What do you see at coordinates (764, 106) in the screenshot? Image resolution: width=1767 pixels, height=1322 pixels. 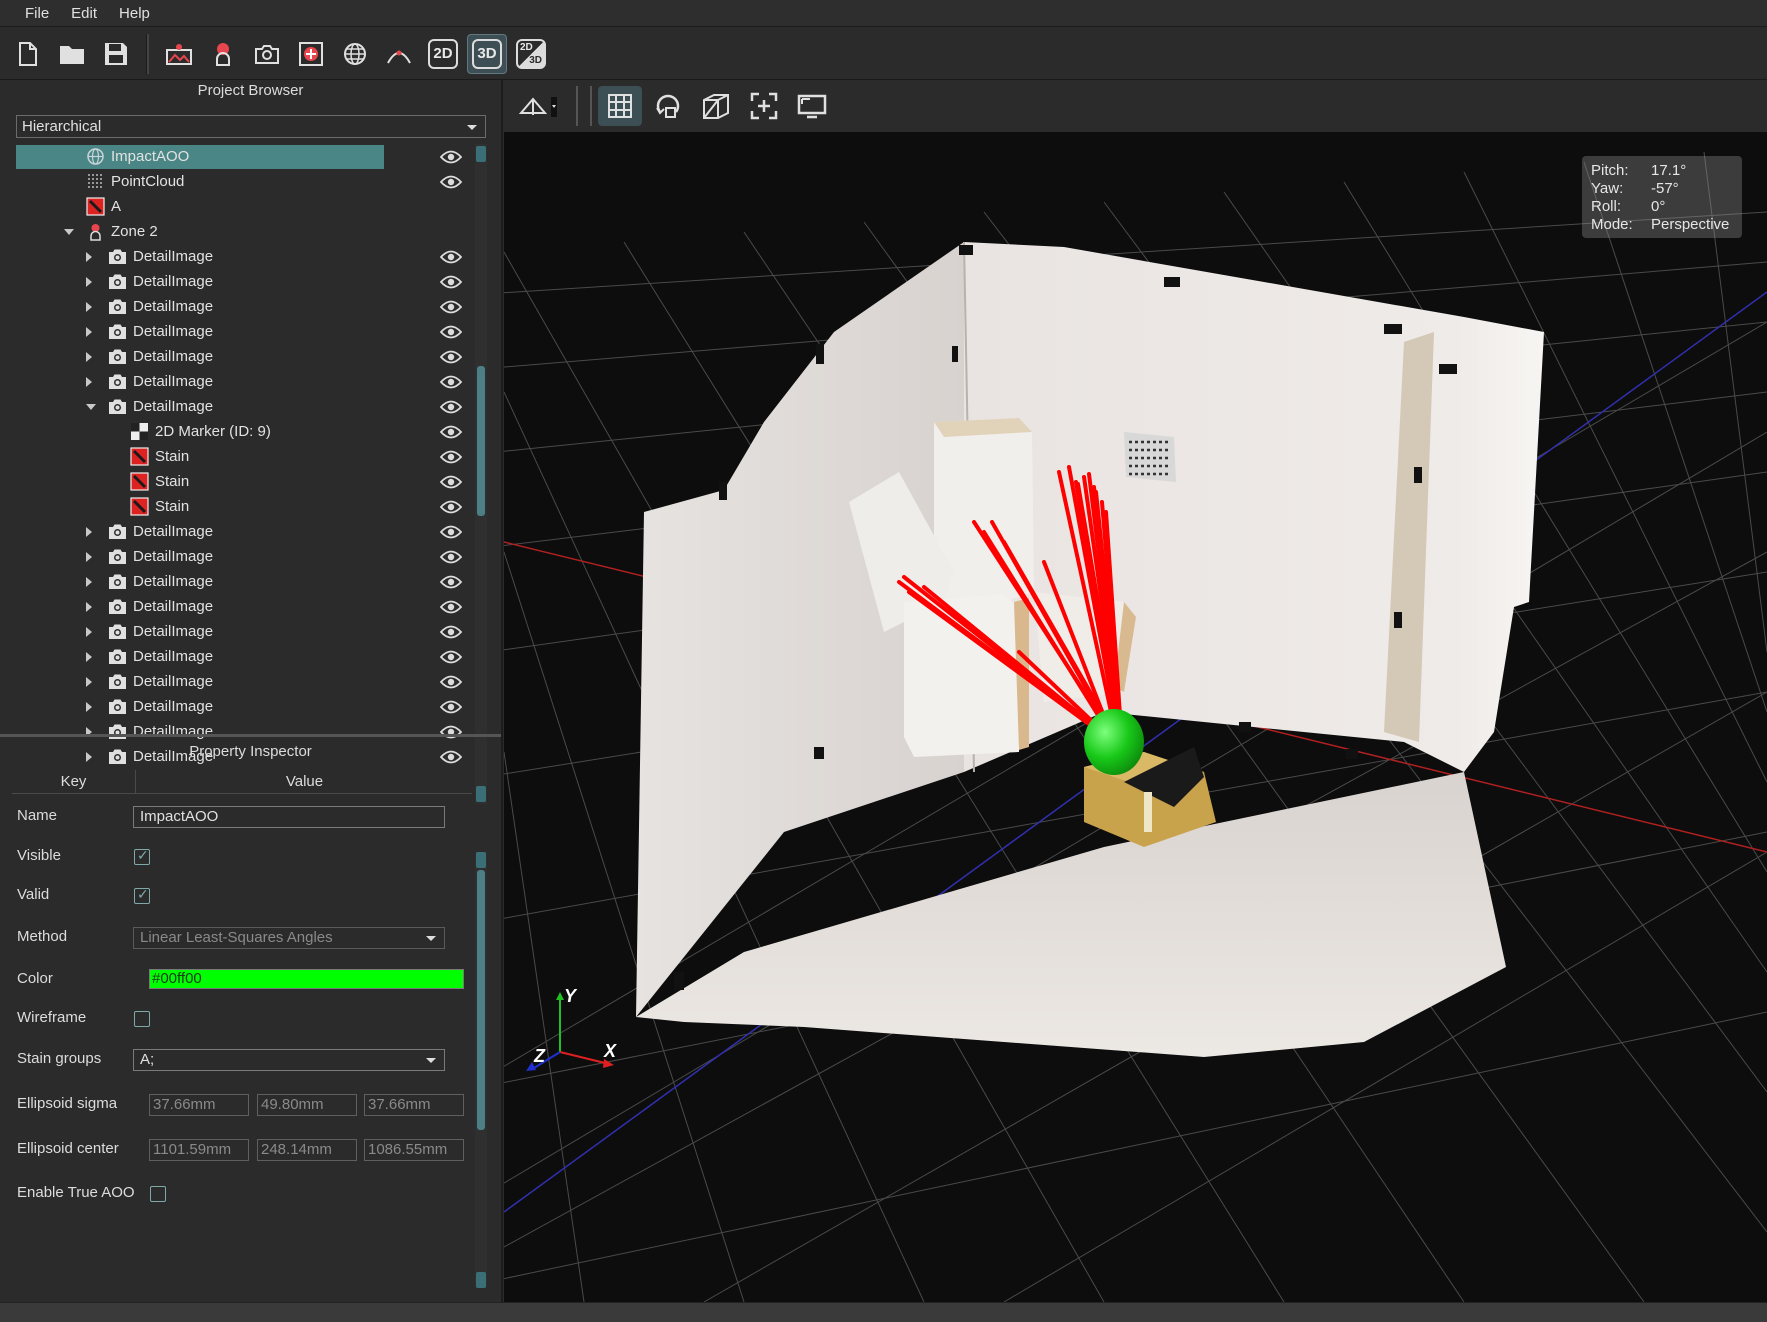 I see `fit-view-button` at bounding box center [764, 106].